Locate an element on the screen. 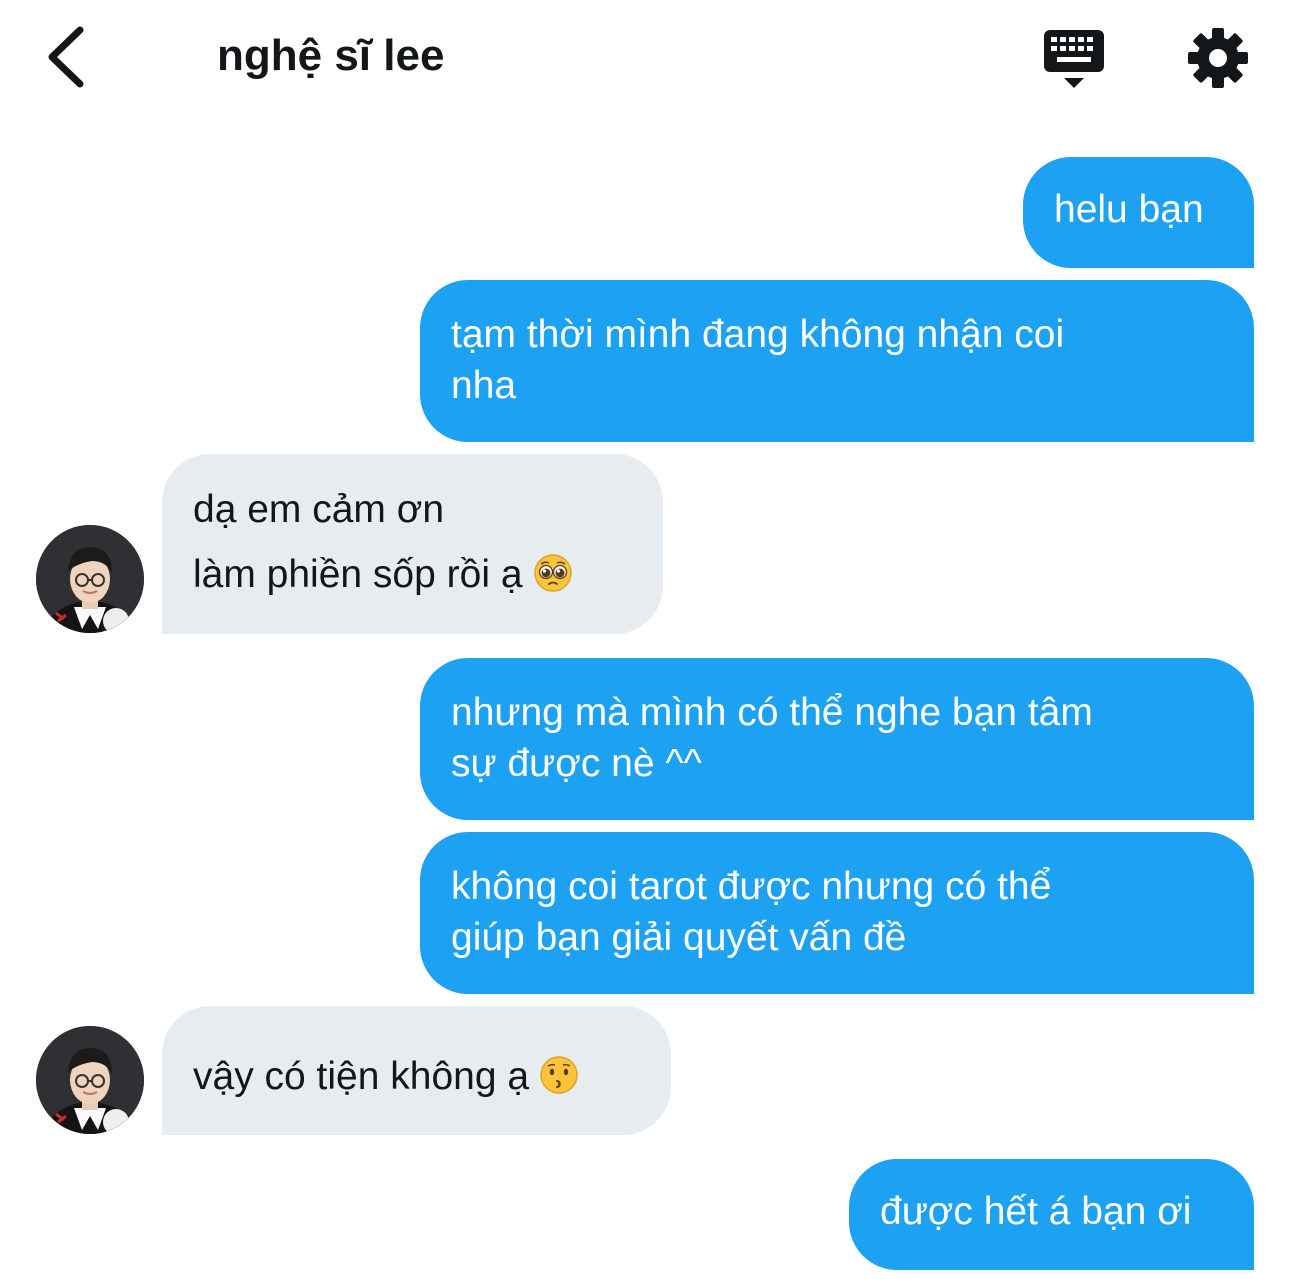  keyboard-icon is located at coordinates (1074, 59).